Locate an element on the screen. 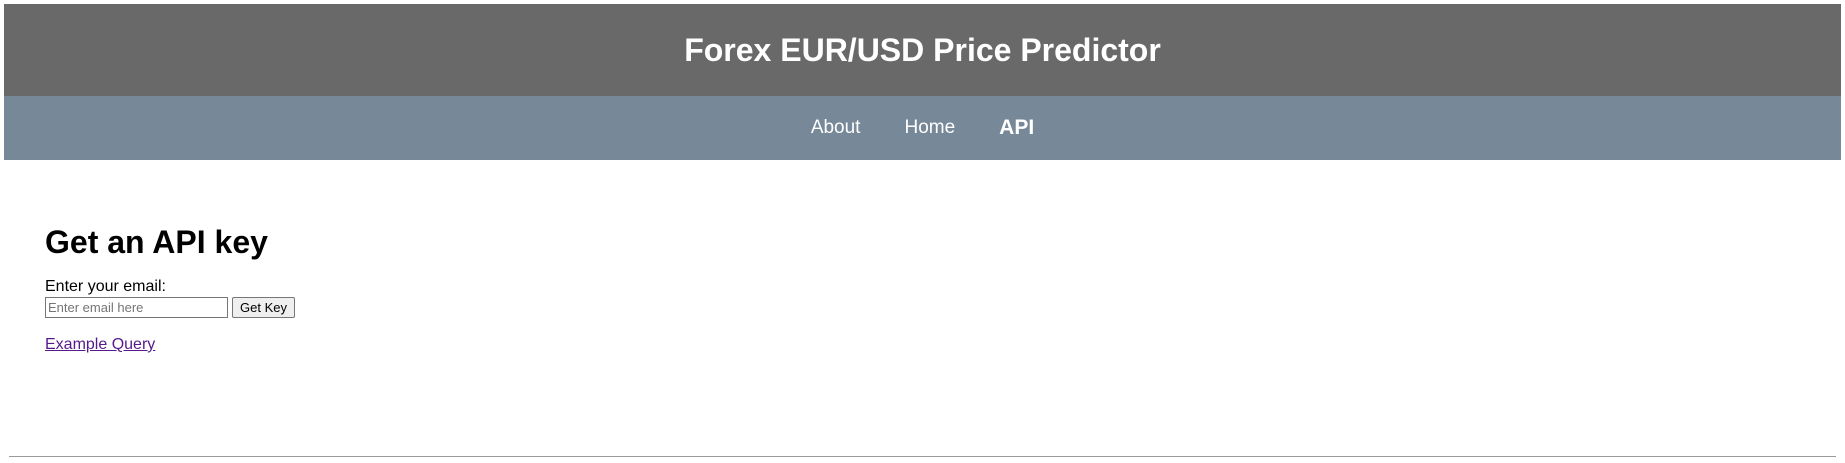  nav-bar: About Home API is located at coordinates (922, 128).